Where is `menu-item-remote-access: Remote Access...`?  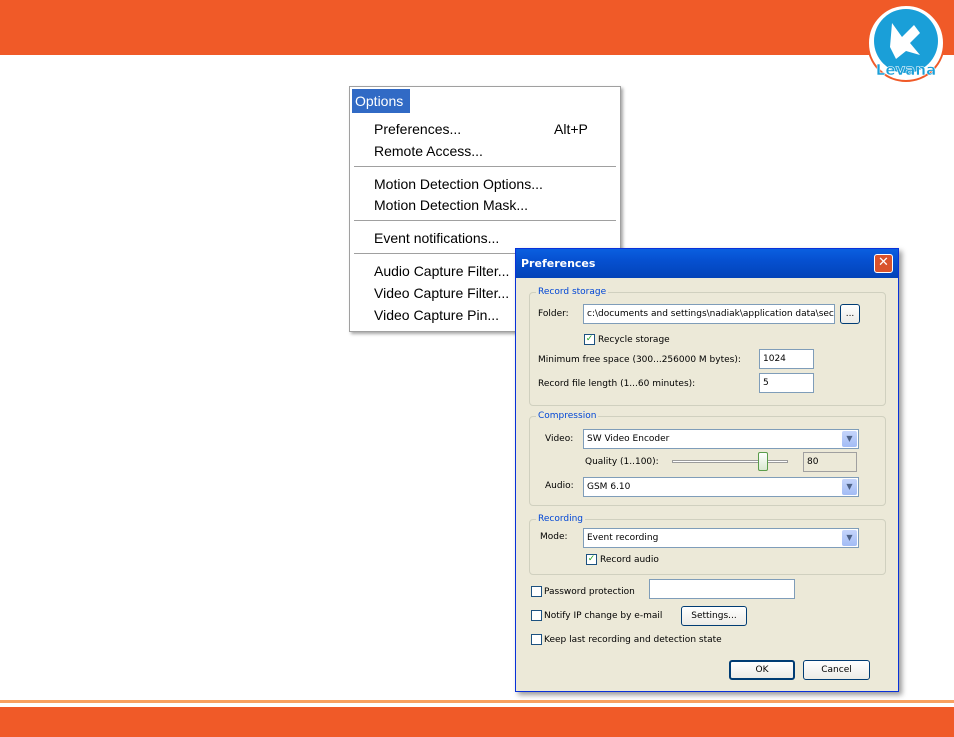 menu-item-remote-access: Remote Access... is located at coordinates (484, 151).